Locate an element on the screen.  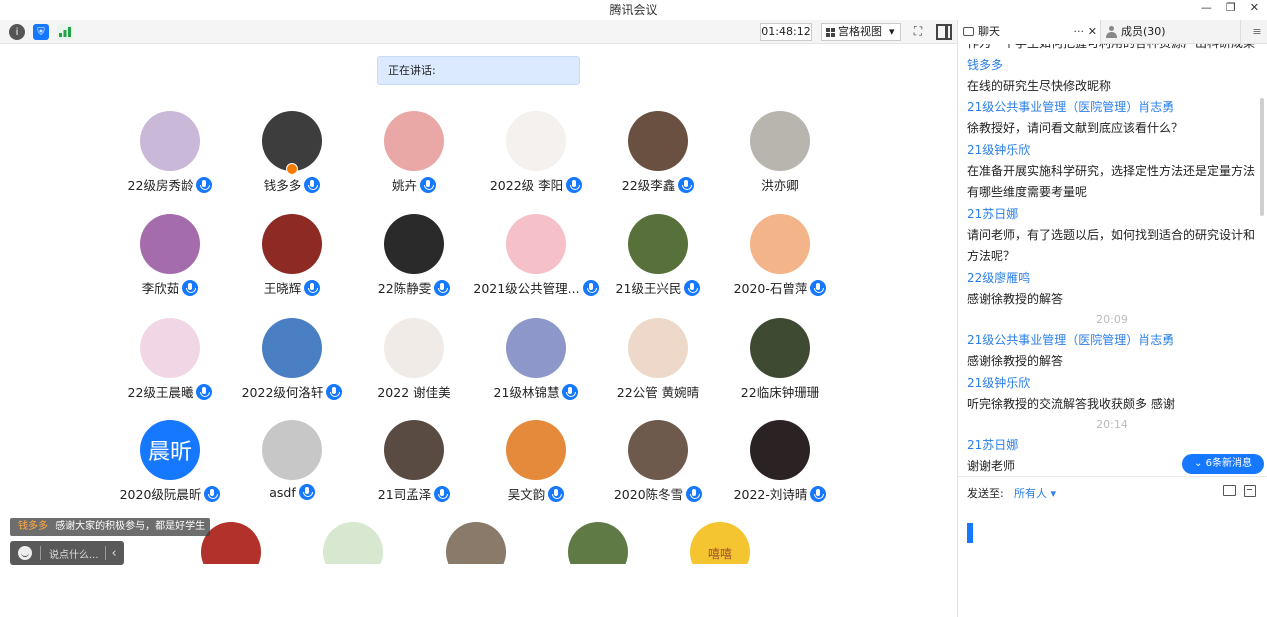
participant-tile: 2020陈冬雪 is located at coordinates (658, 470).